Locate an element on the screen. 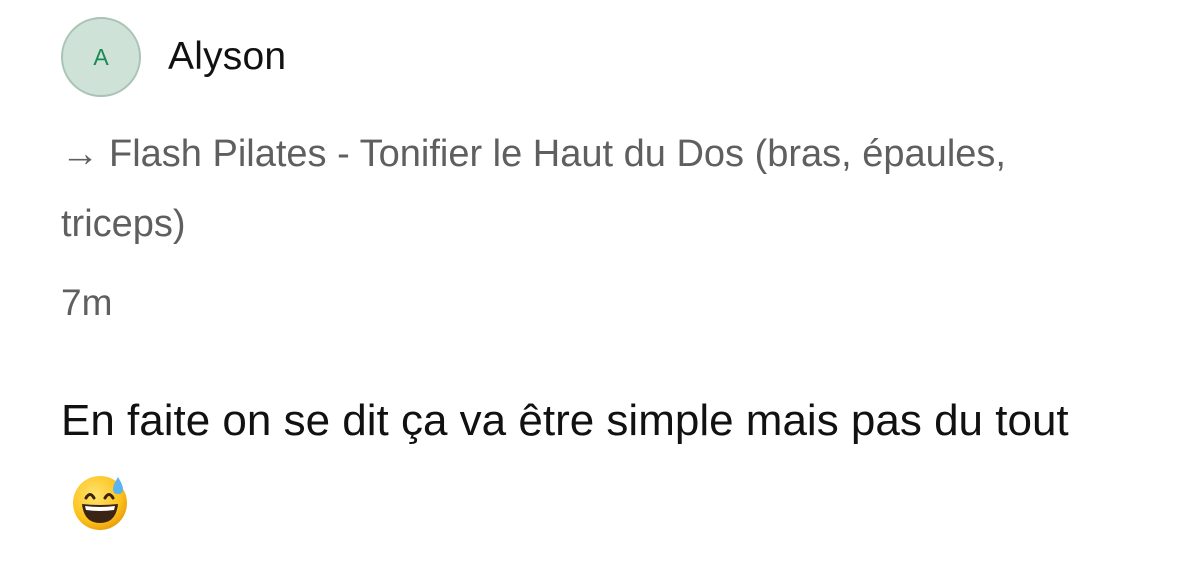 The image size is (1179, 586). avatar-initial: A is located at coordinates (101, 56).